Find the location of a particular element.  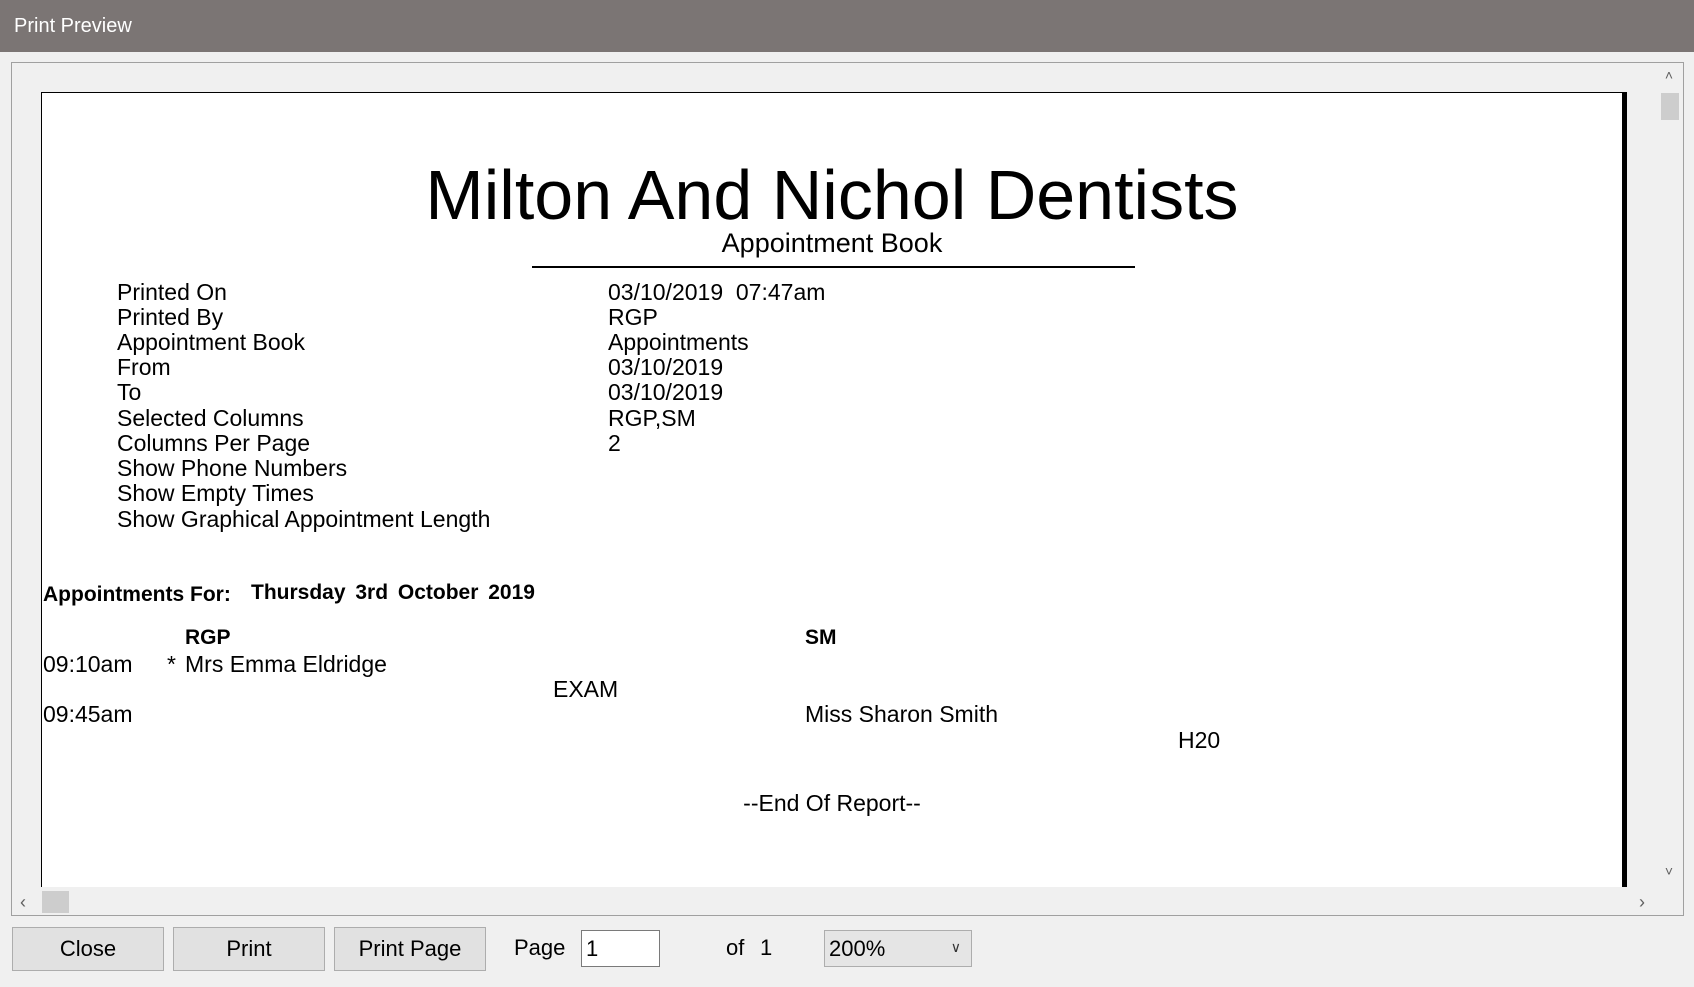

print-page-button: Print Page is located at coordinates (410, 949).